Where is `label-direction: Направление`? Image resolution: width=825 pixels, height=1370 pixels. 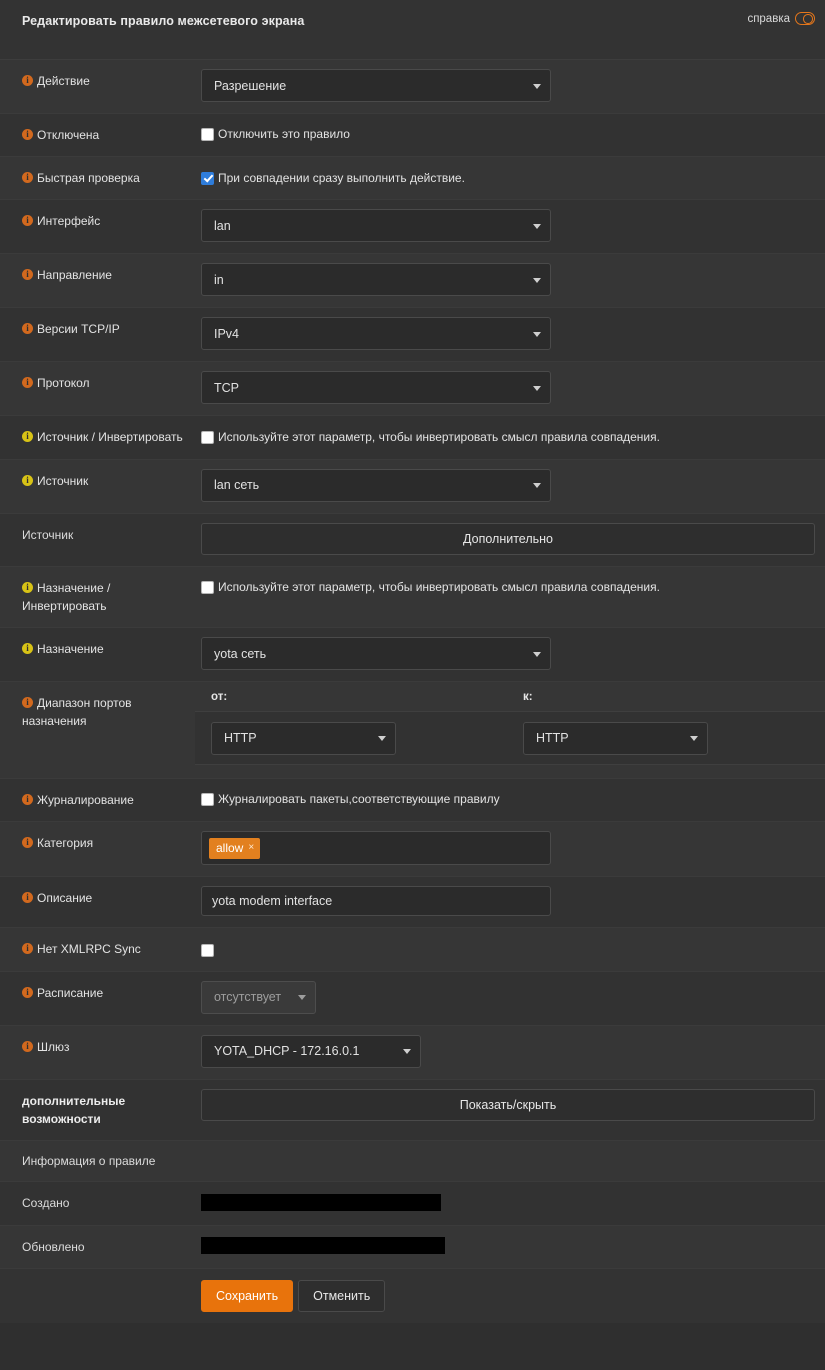
label-direction: Направление is located at coordinates (97, 275).